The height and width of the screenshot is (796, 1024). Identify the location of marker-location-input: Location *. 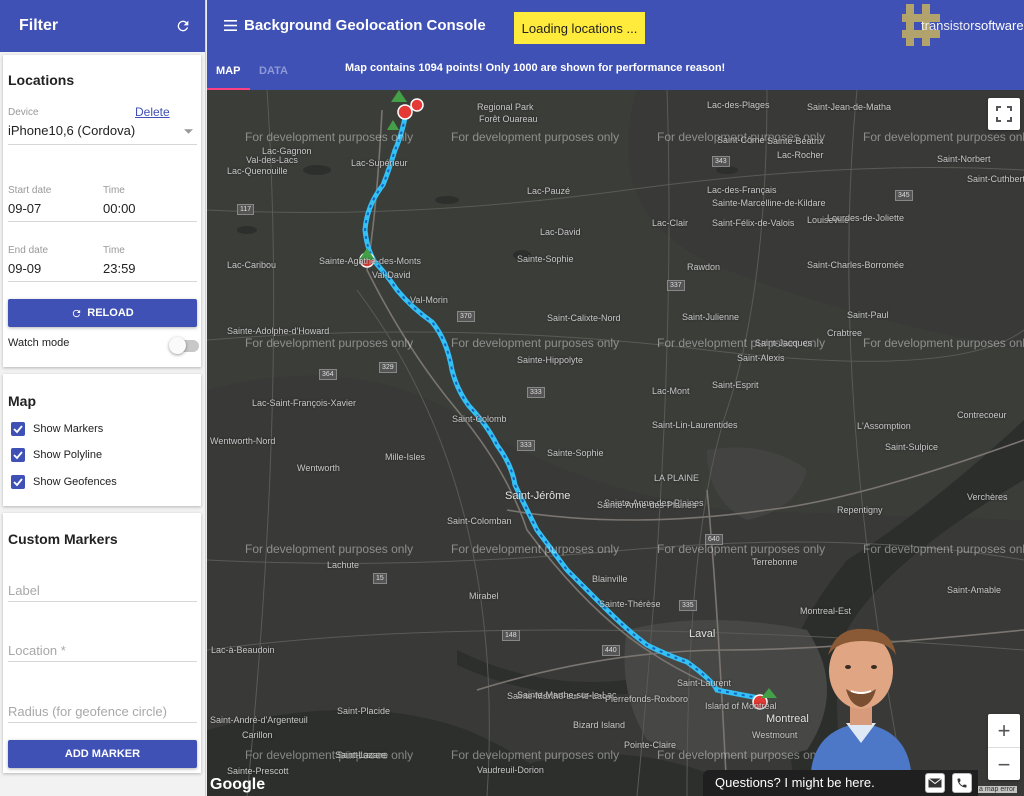
(37, 650).